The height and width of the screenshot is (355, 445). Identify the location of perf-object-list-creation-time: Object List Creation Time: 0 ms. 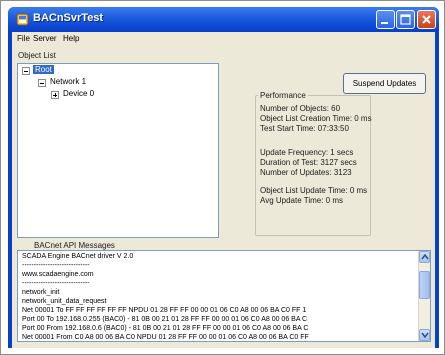
(316, 118).